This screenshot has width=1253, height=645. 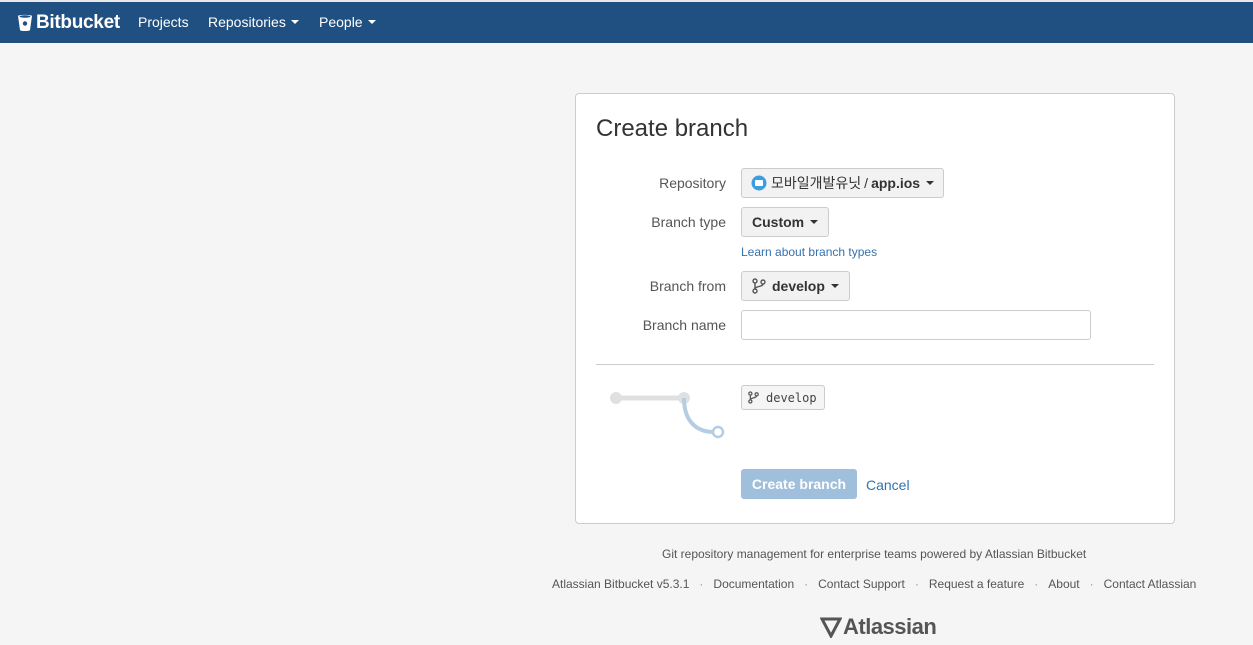 What do you see at coordinates (247, 22) in the screenshot?
I see `nav-repositories-label: Repositories` at bounding box center [247, 22].